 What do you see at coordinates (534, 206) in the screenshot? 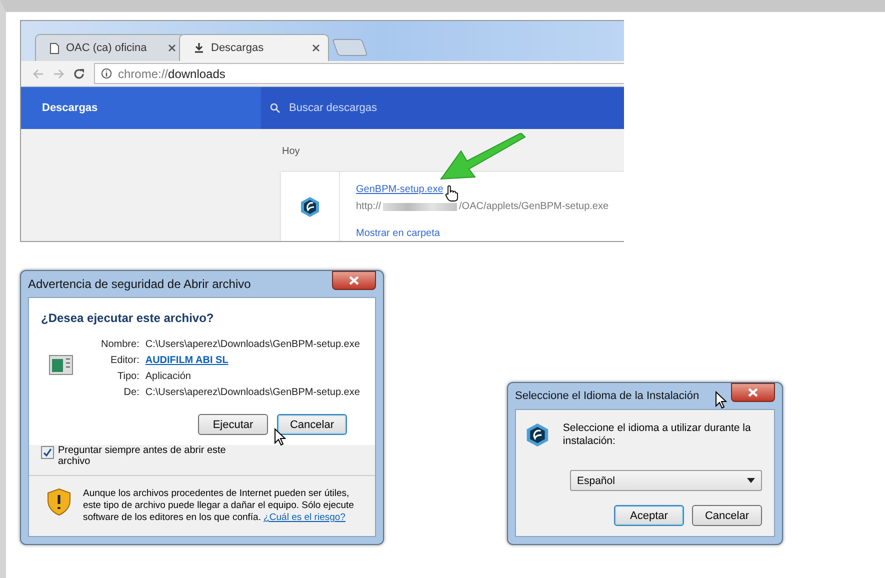
I see `url-text: /OAC/applets/GenBPM-setup.exe` at bounding box center [534, 206].